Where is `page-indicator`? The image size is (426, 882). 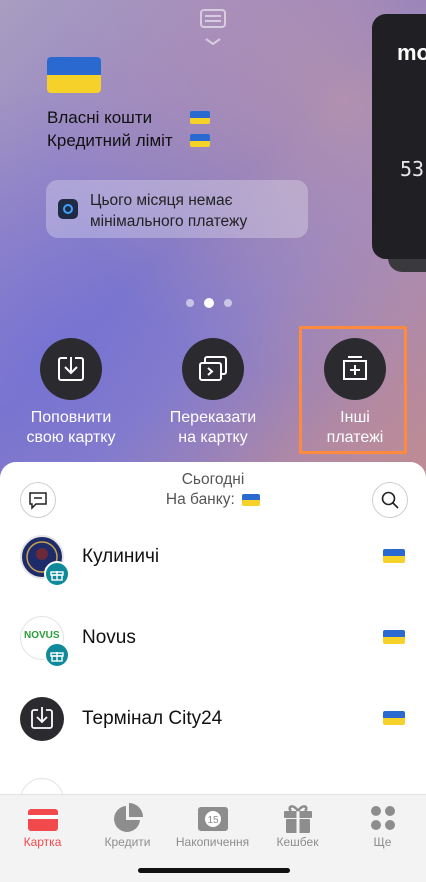
page-indicator is located at coordinates (209, 303).